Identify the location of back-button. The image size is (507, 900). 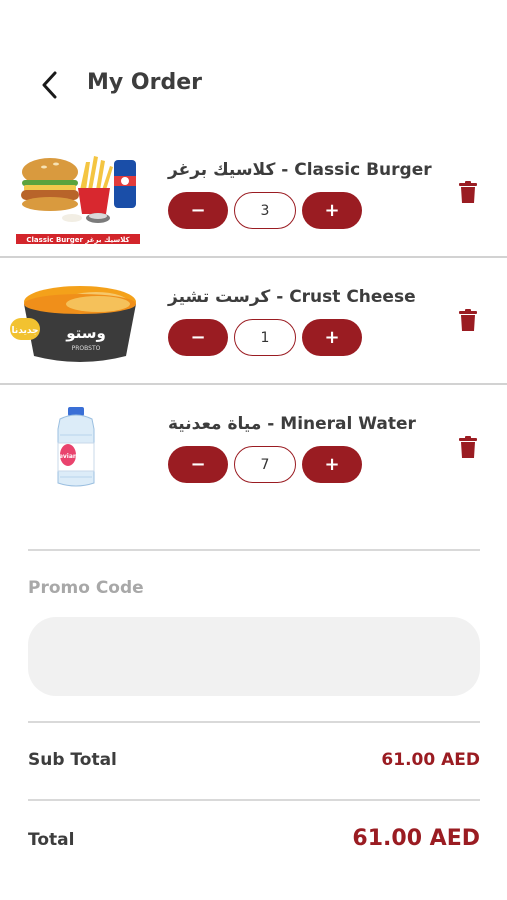
(49, 85).